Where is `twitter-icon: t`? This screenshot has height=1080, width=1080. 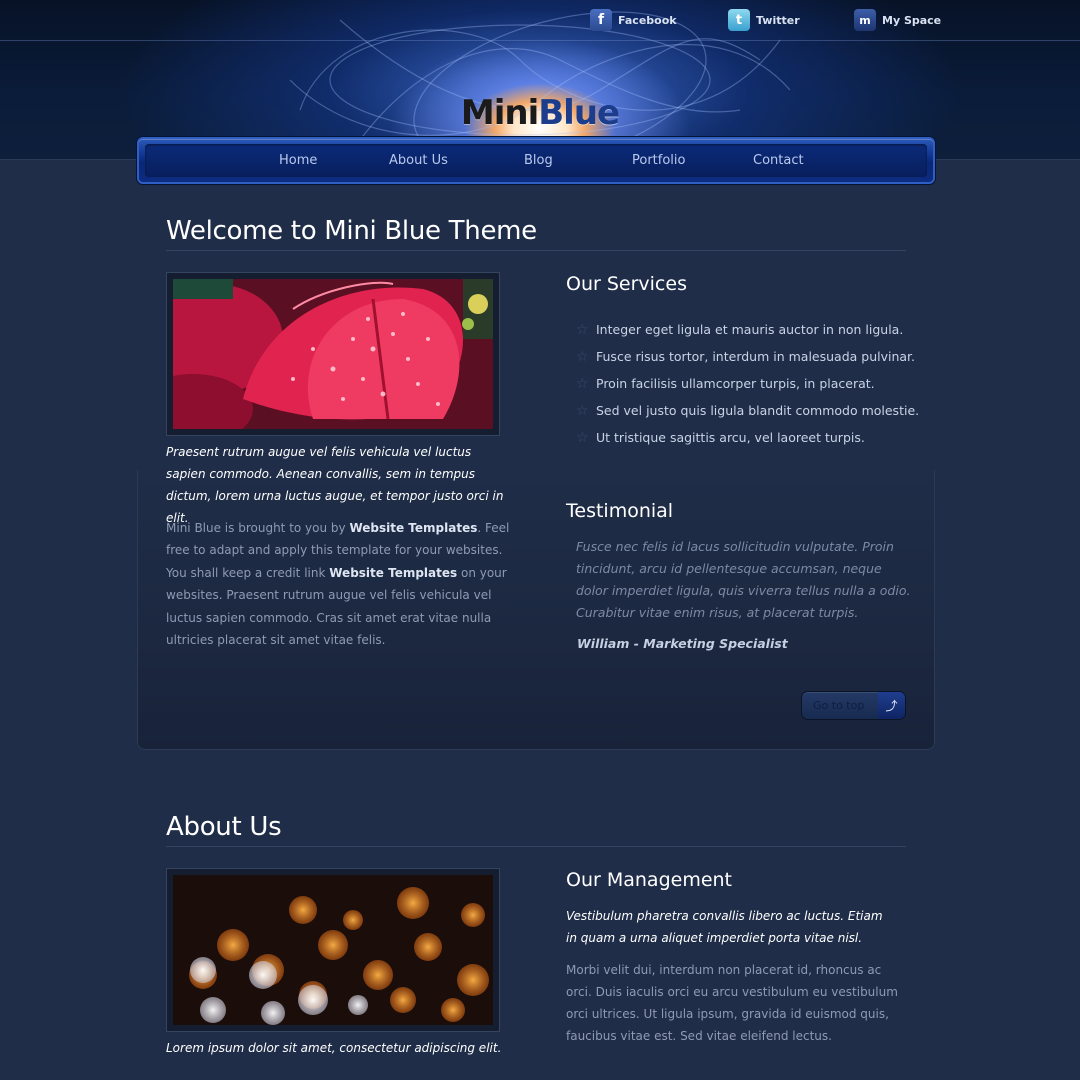 twitter-icon: t is located at coordinates (739, 20).